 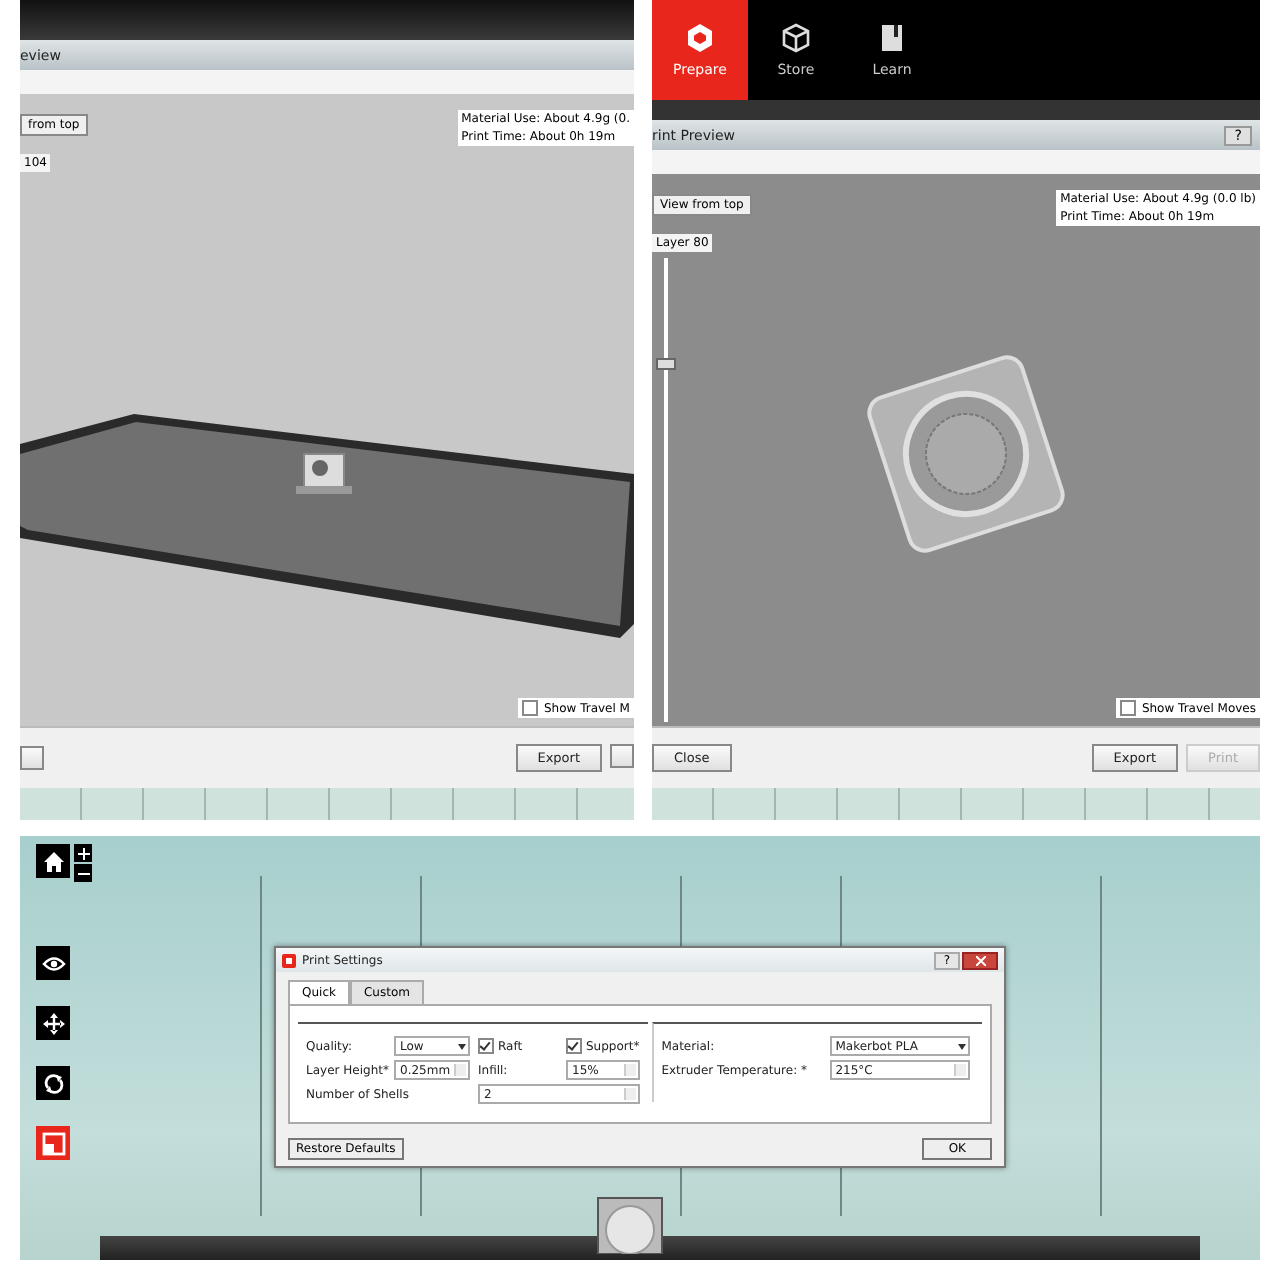 What do you see at coordinates (630, 1224) in the screenshot?
I see `model-drawing` at bounding box center [630, 1224].